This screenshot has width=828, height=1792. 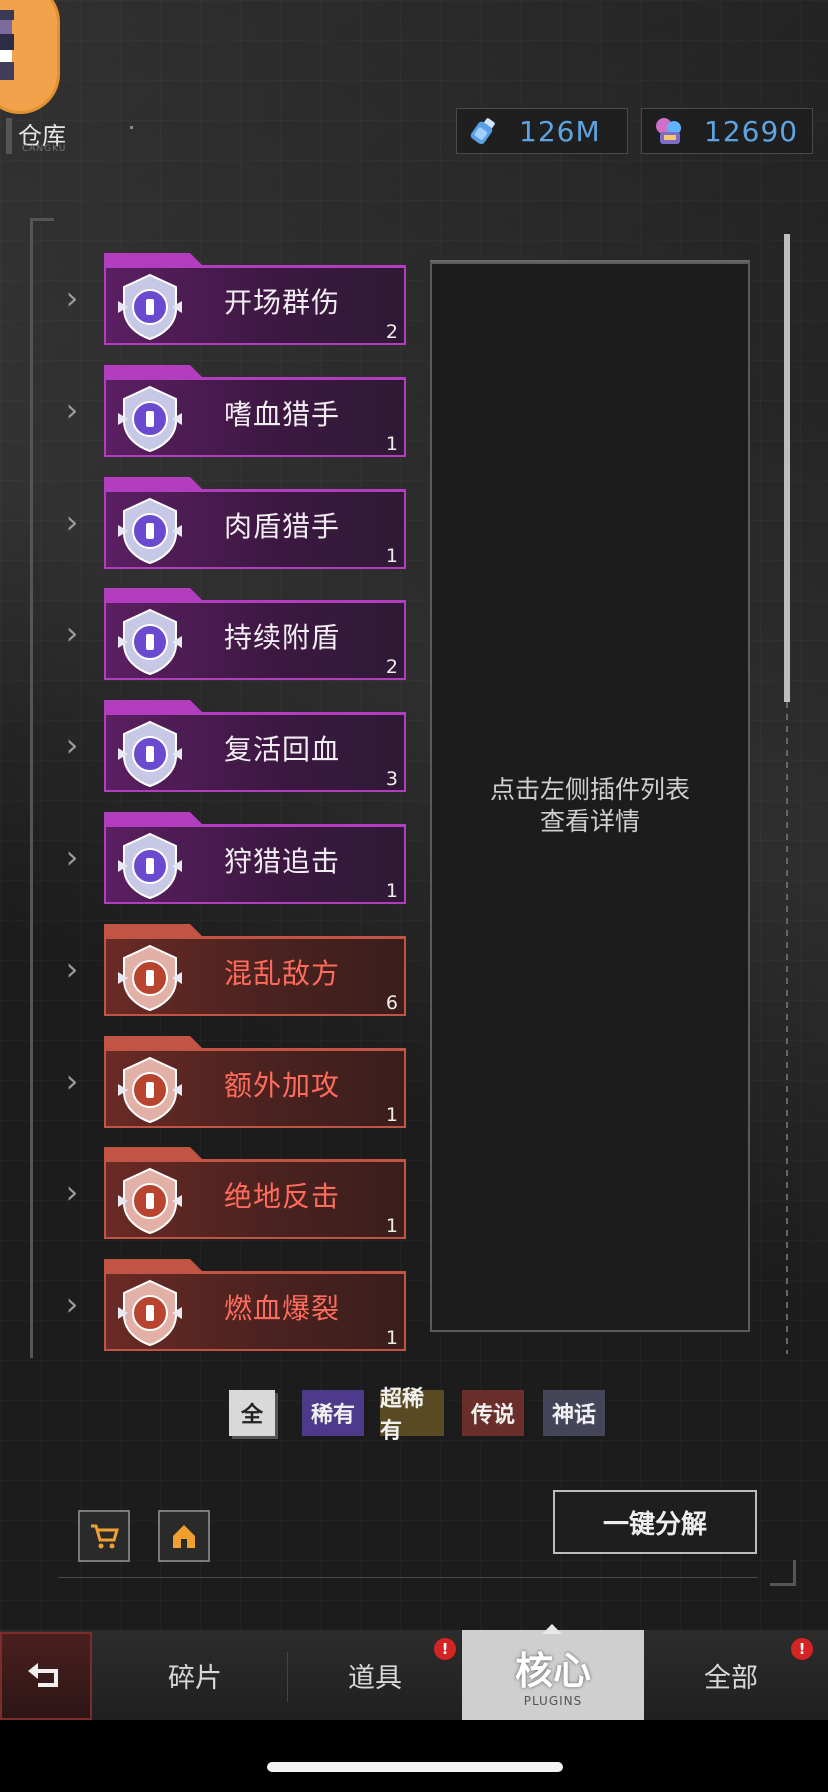 I want to click on filter-myth: 神话, so click(x=574, y=1413).